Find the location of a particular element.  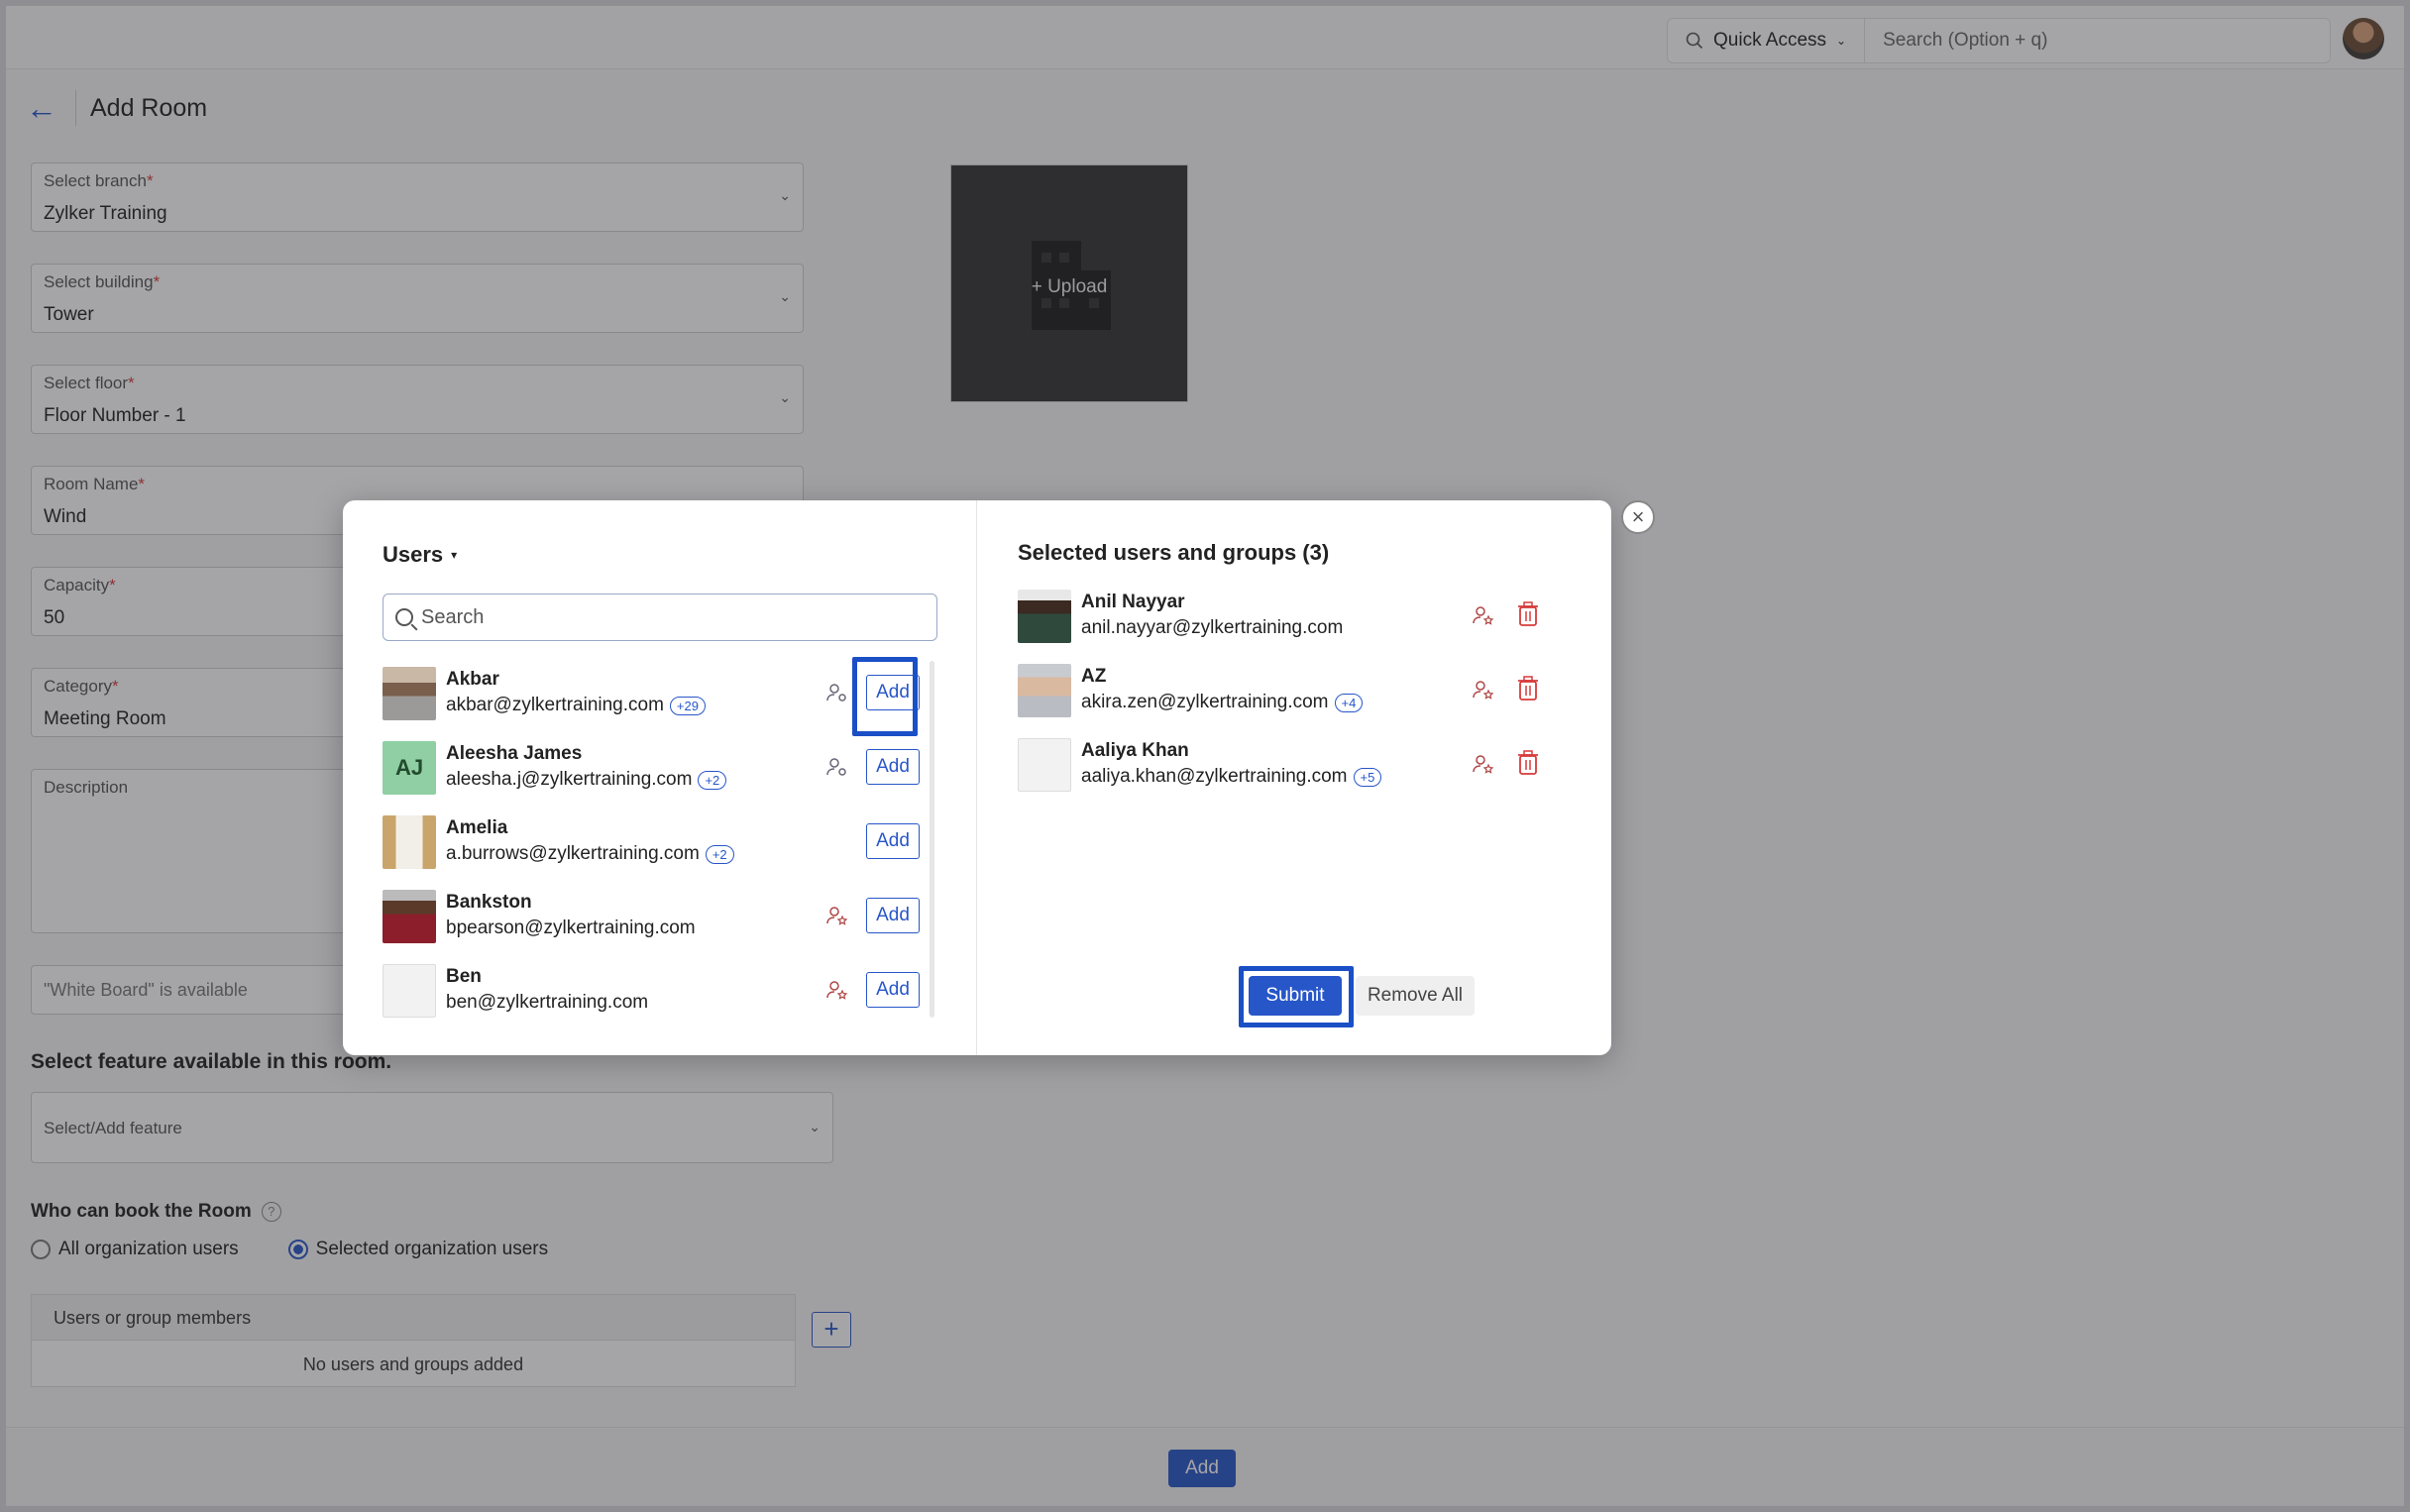

user-email-line: bpearson@zylkertraining.com is located at coordinates (571, 929).